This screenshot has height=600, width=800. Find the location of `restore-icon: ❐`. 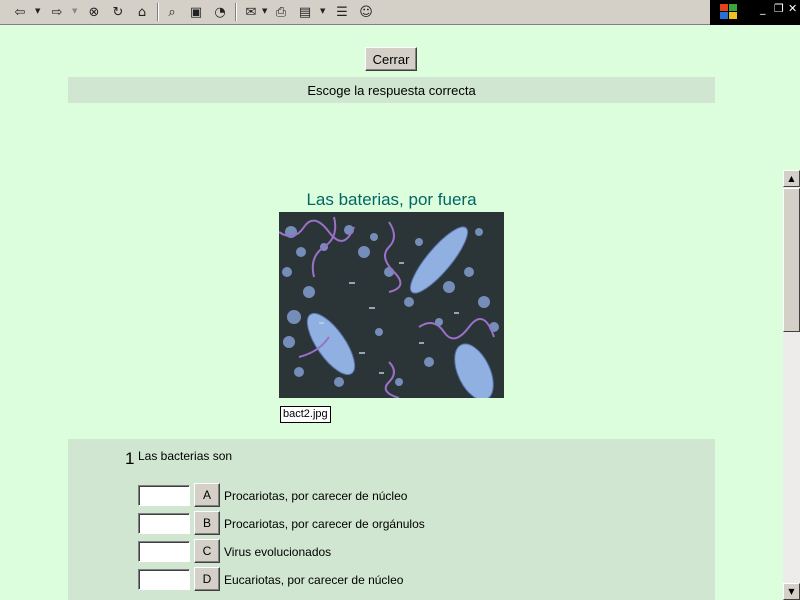

restore-icon: ❐ is located at coordinates (779, 8).